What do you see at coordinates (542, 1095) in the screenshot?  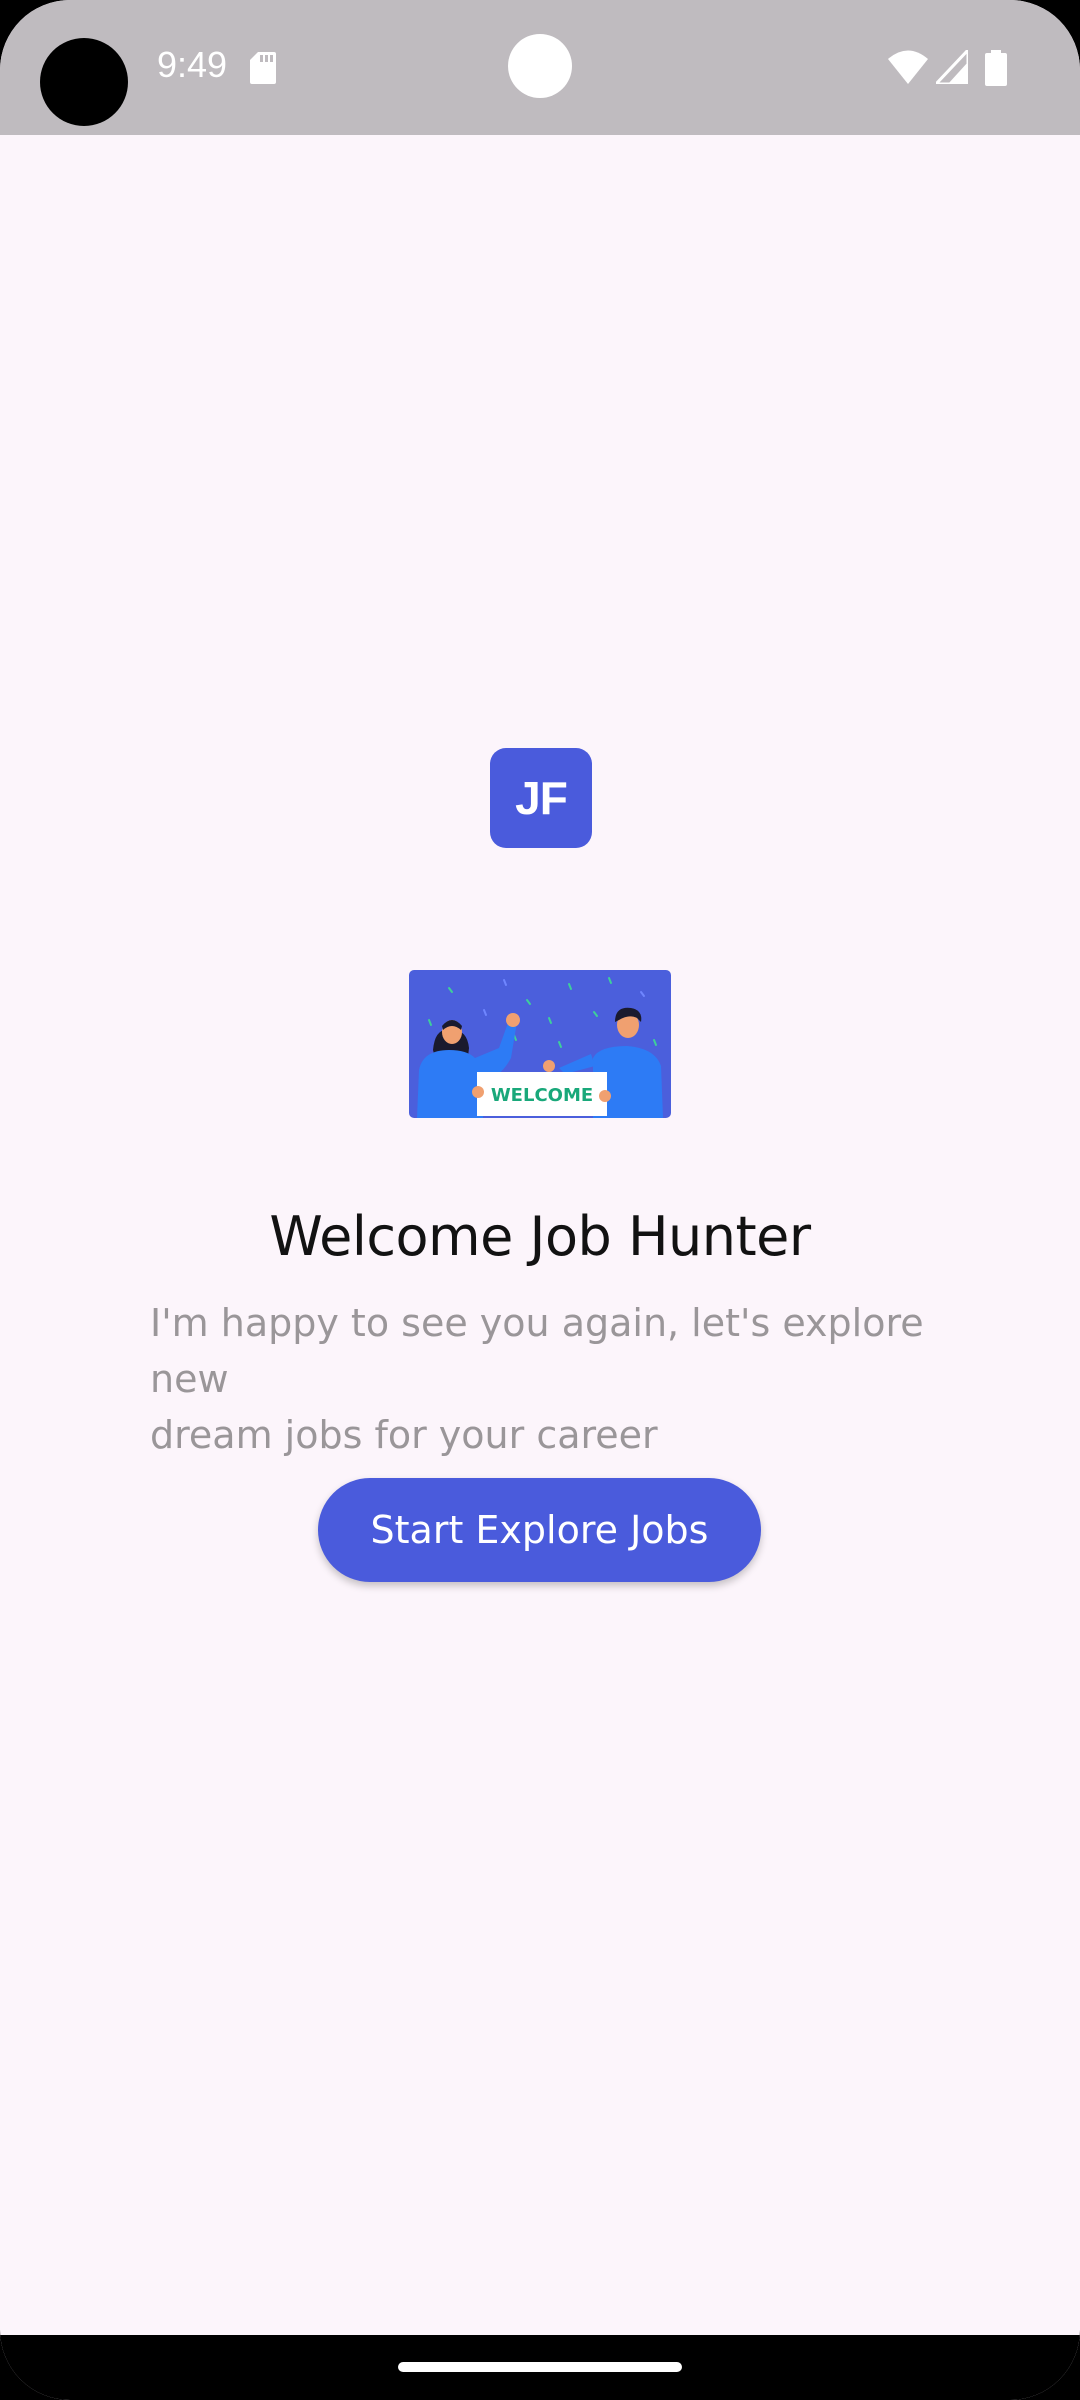 I see `welcome-banner-text: WELCOME` at bounding box center [542, 1095].